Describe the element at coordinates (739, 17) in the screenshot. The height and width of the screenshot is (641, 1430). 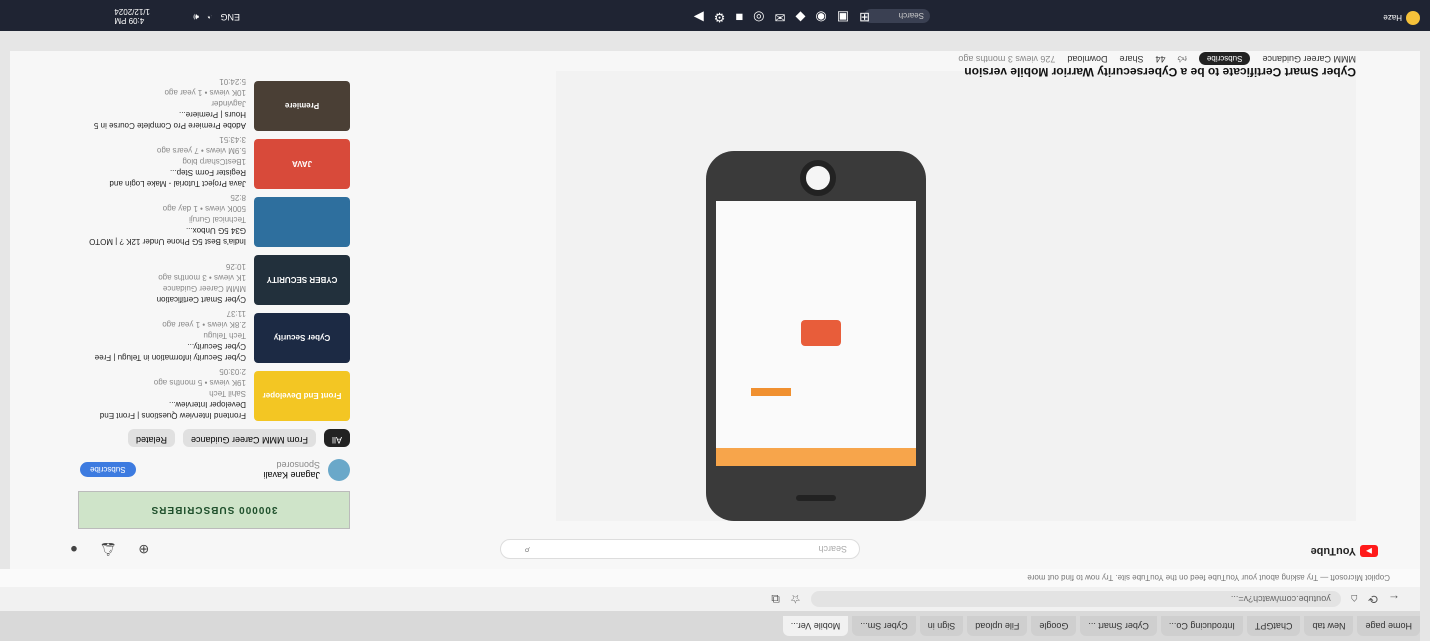
I see `folder-icon: ■` at that location.